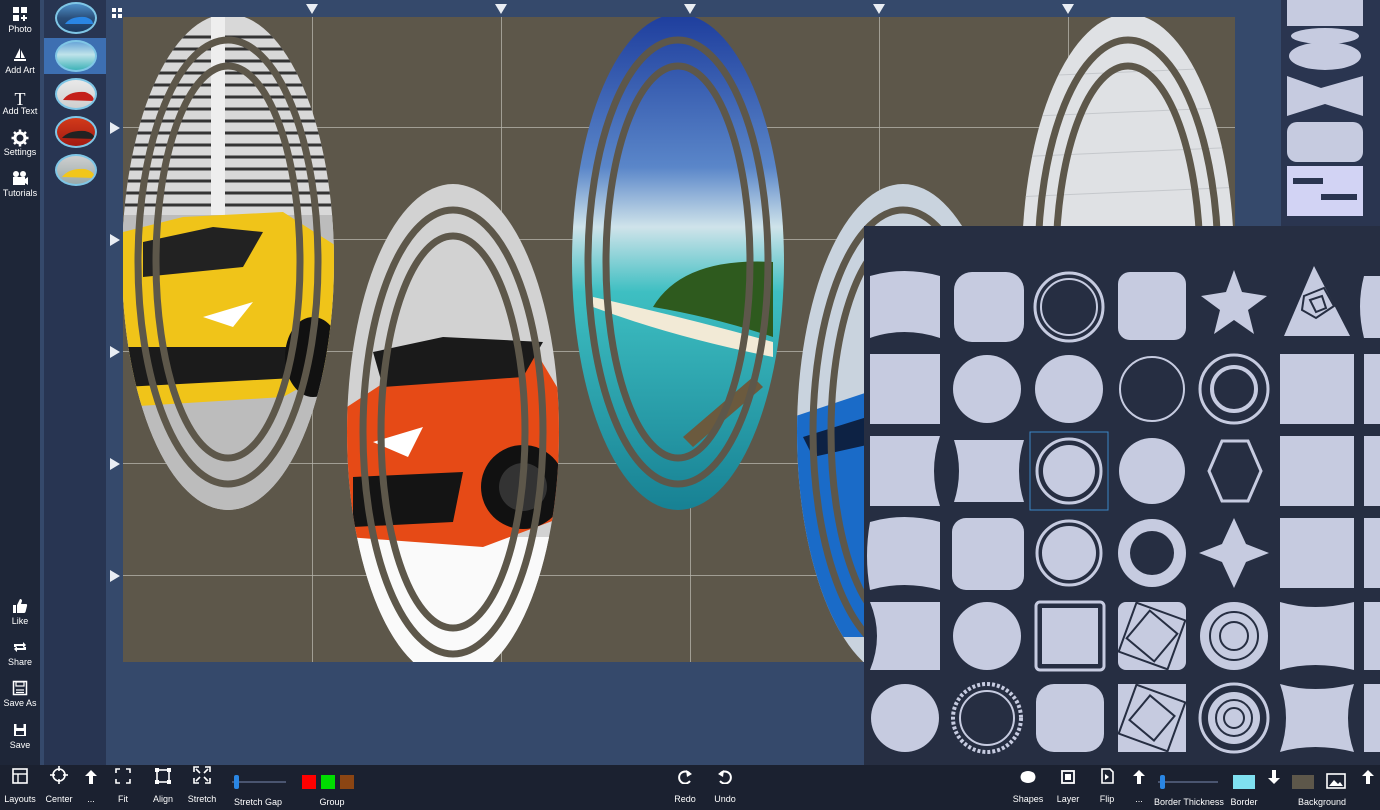 This screenshot has height=810, width=1380. I want to click on undo-button: Undo, so click(725, 787).